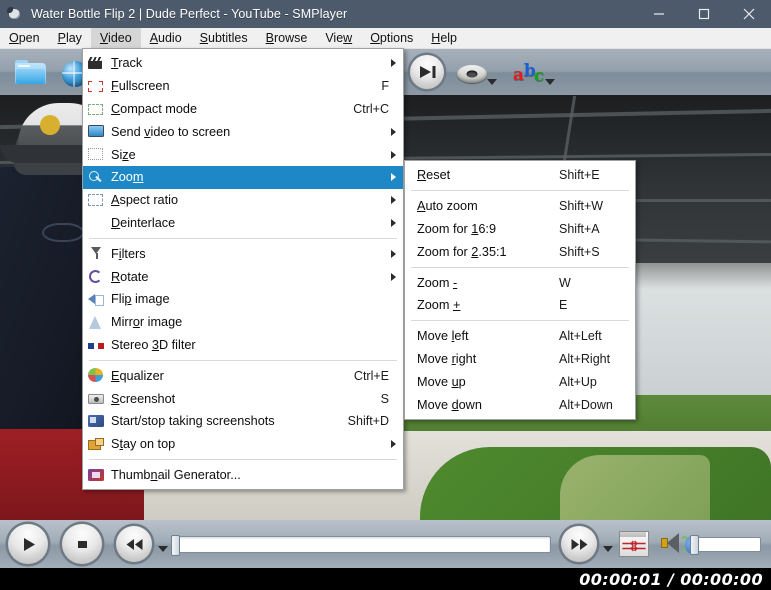 This screenshot has height=590, width=771. What do you see at coordinates (243, 177) in the screenshot?
I see `menu-item-zoom: Zoom` at bounding box center [243, 177].